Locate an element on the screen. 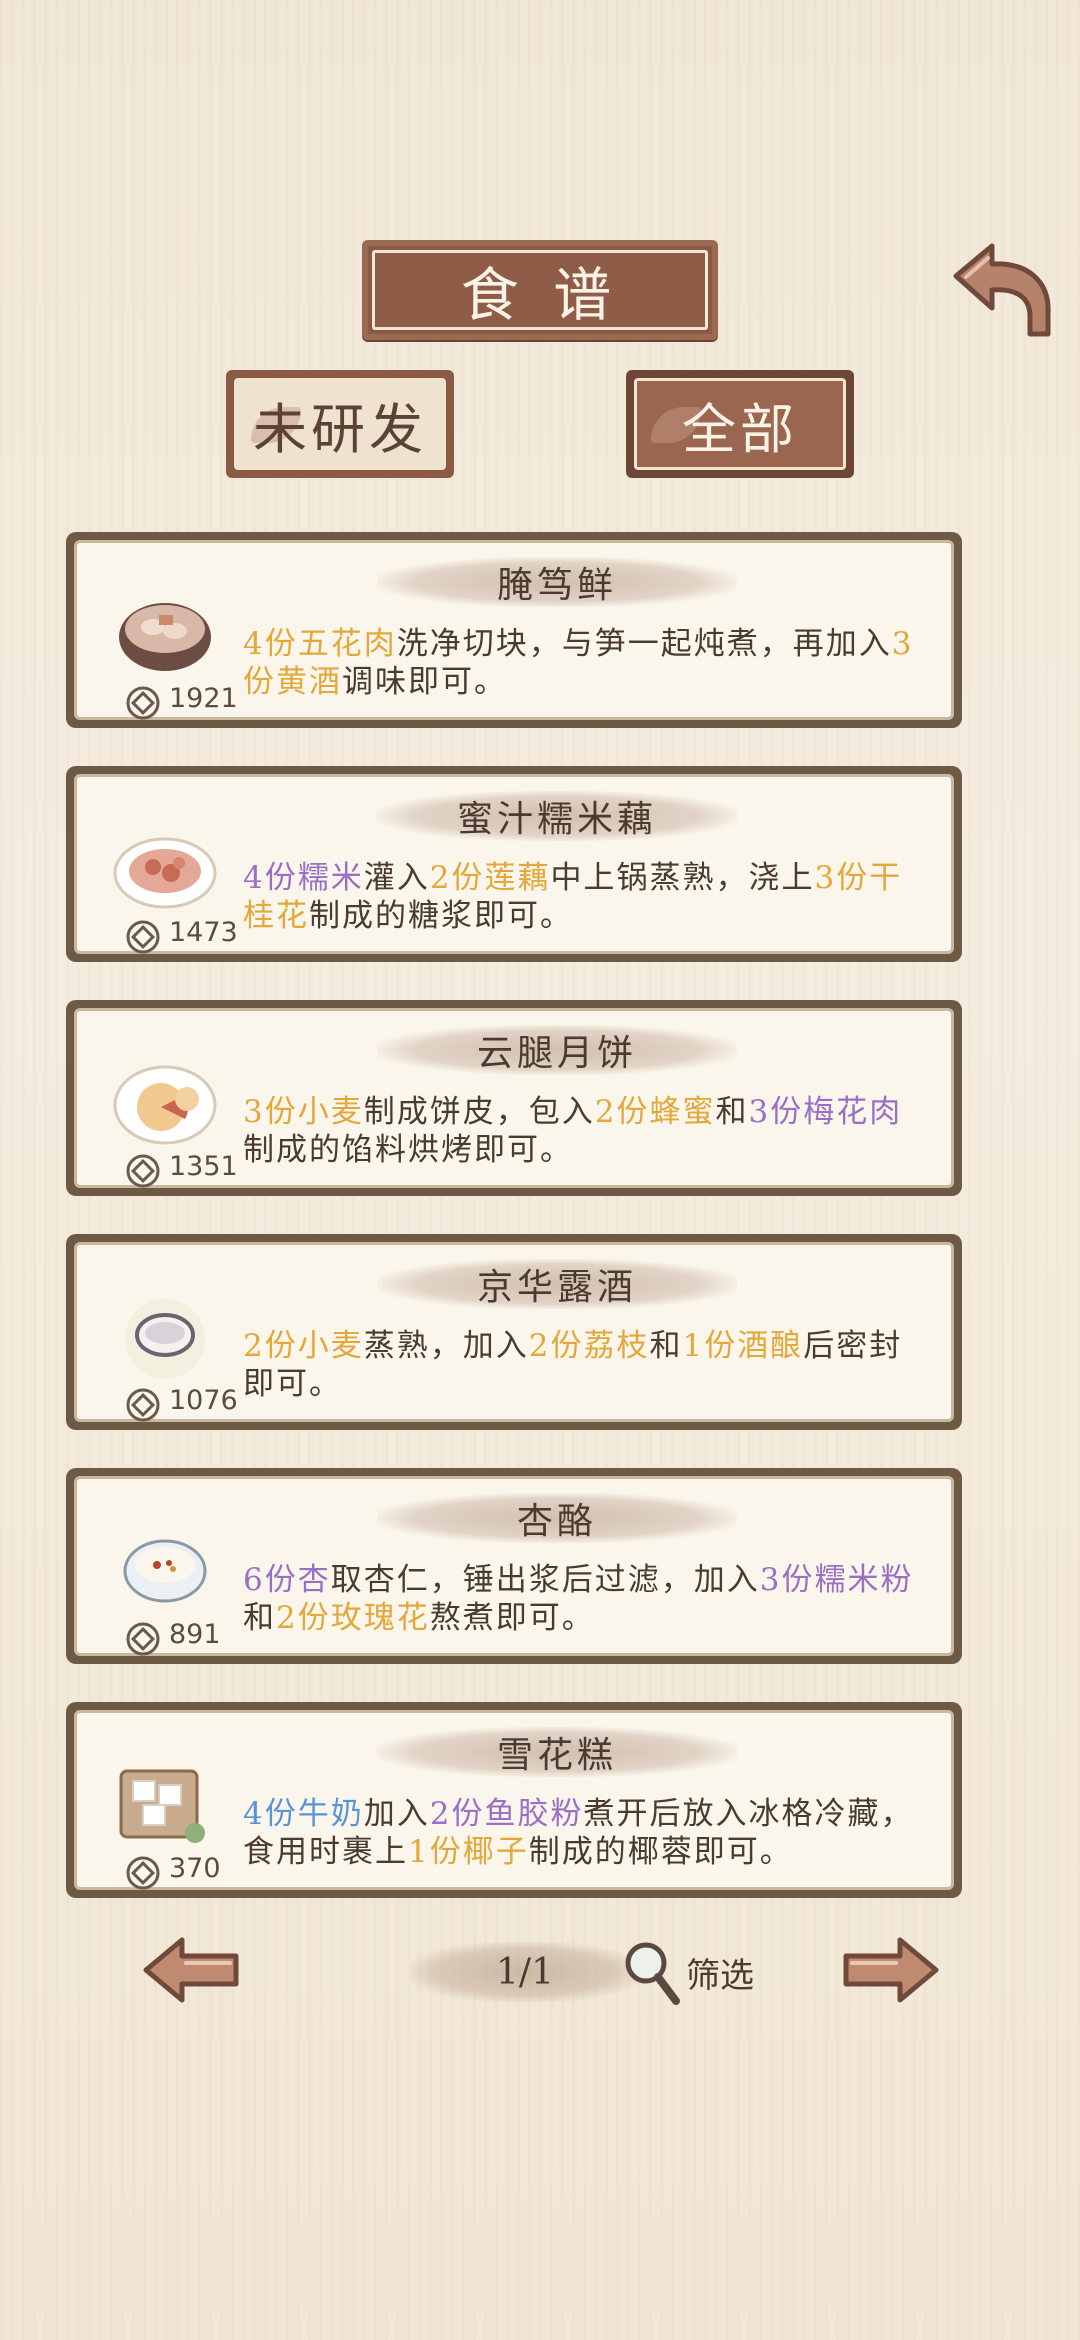 This screenshot has width=1080, height=2340. next-page-button is located at coordinates (890, 1970).